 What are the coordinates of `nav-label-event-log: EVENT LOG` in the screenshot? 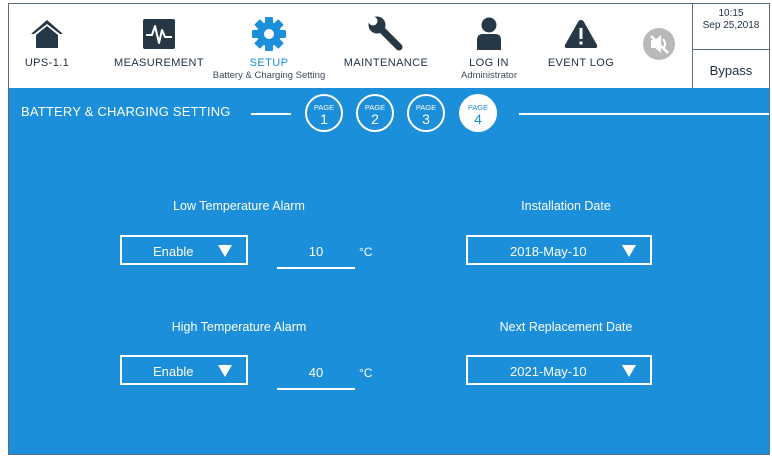 It's located at (581, 63).